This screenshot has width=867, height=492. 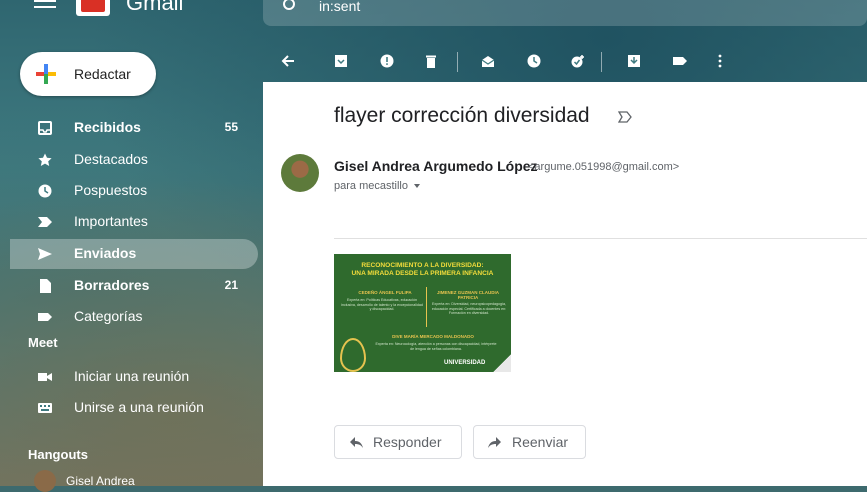 I want to click on draft-count: 21, so click(x=231, y=285).